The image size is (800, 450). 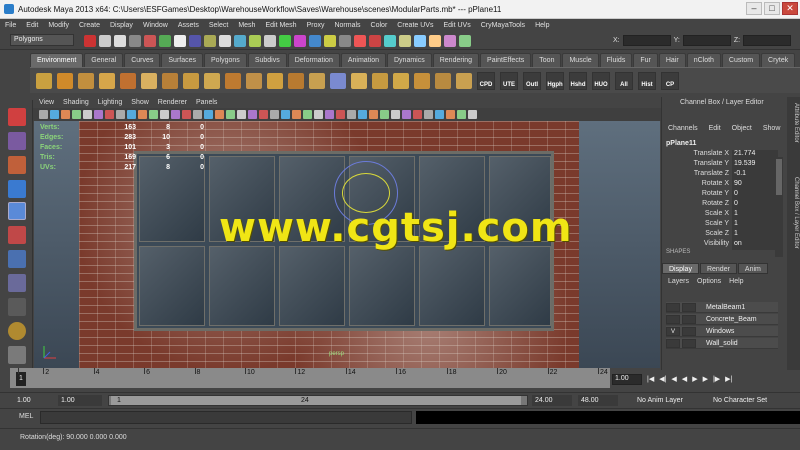 What do you see at coordinates (680, 268) in the screenshot?
I see `layer-tab-display: Display` at bounding box center [680, 268].